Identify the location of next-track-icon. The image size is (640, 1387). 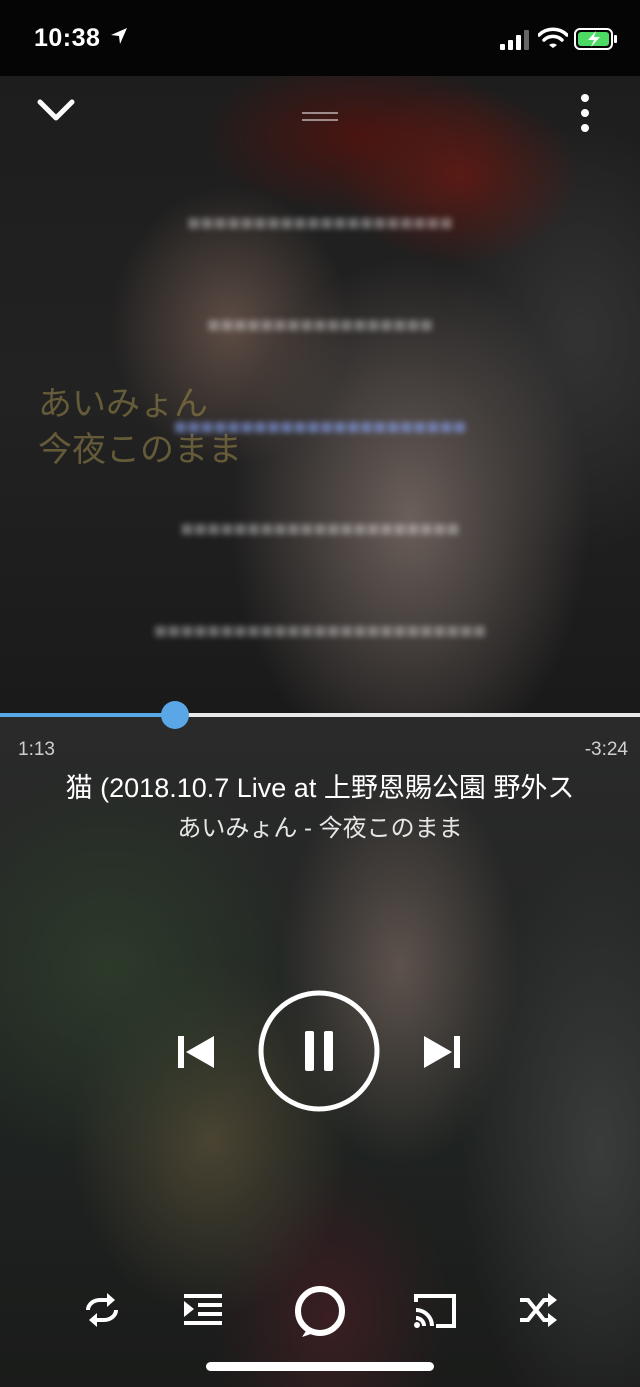
(442, 1052).